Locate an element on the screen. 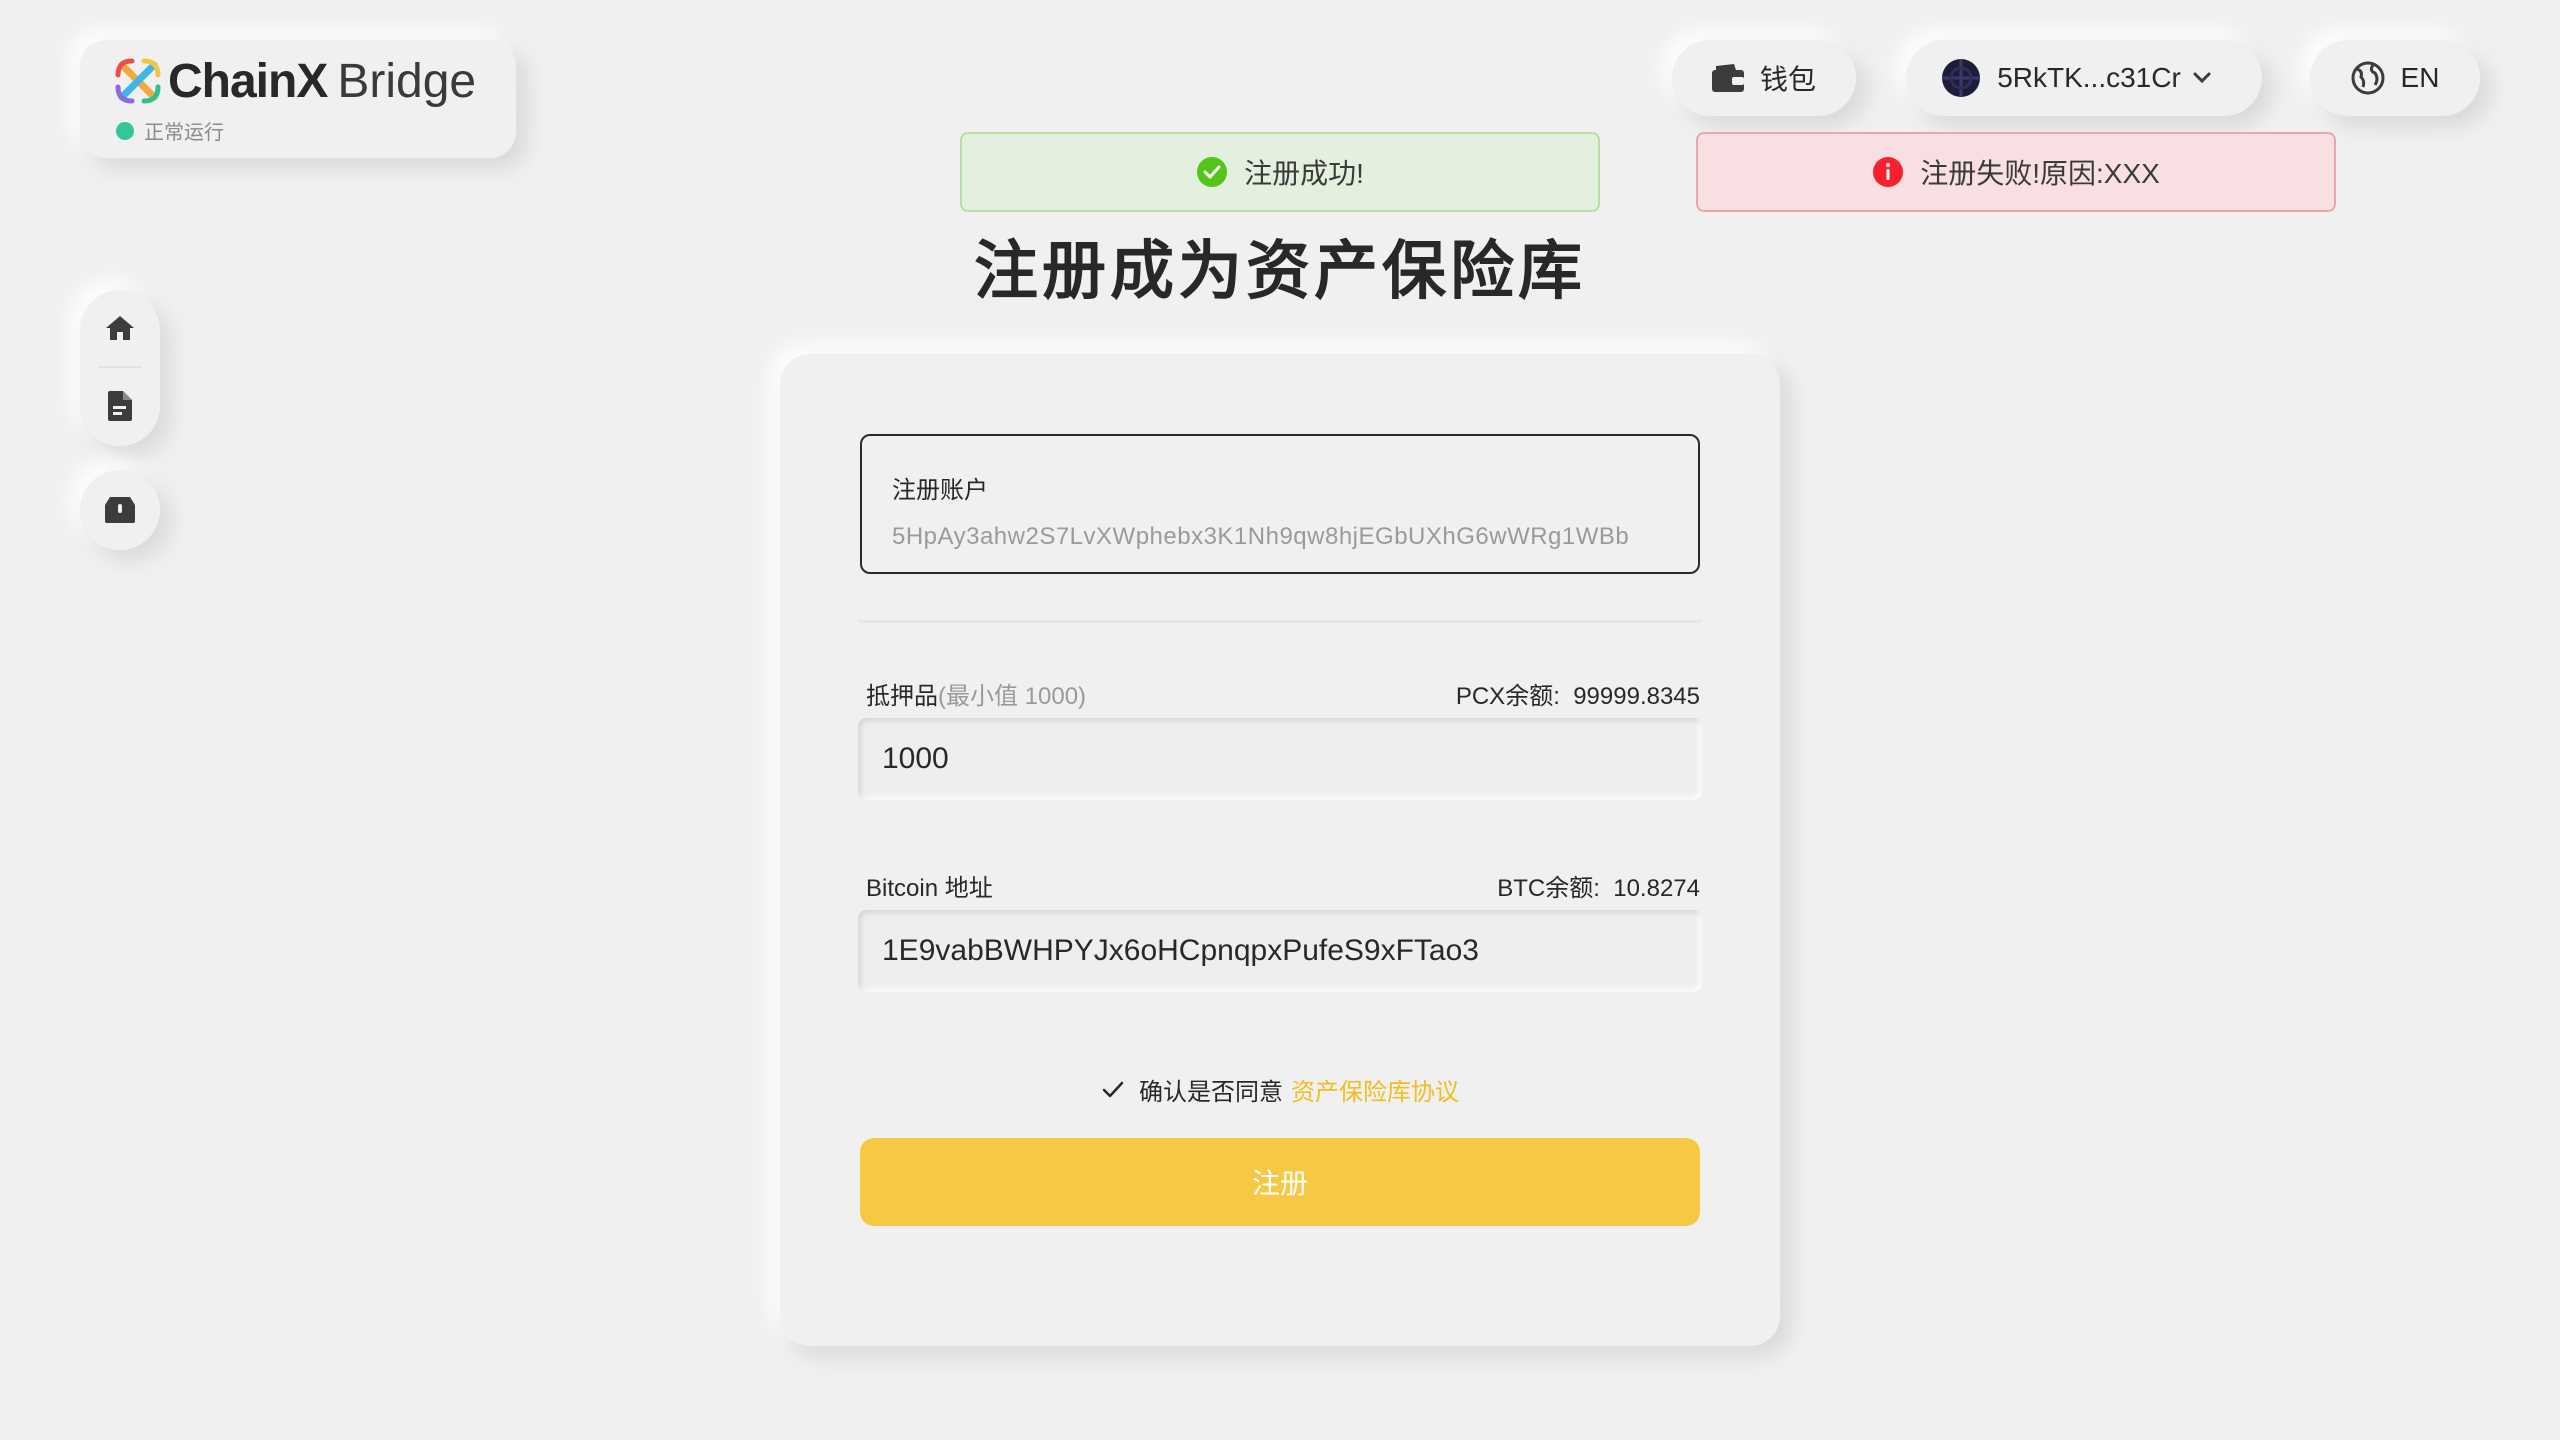 The height and width of the screenshot is (1440, 2560). btc-balance: BTC余额: 10.8274 is located at coordinates (1598, 885).